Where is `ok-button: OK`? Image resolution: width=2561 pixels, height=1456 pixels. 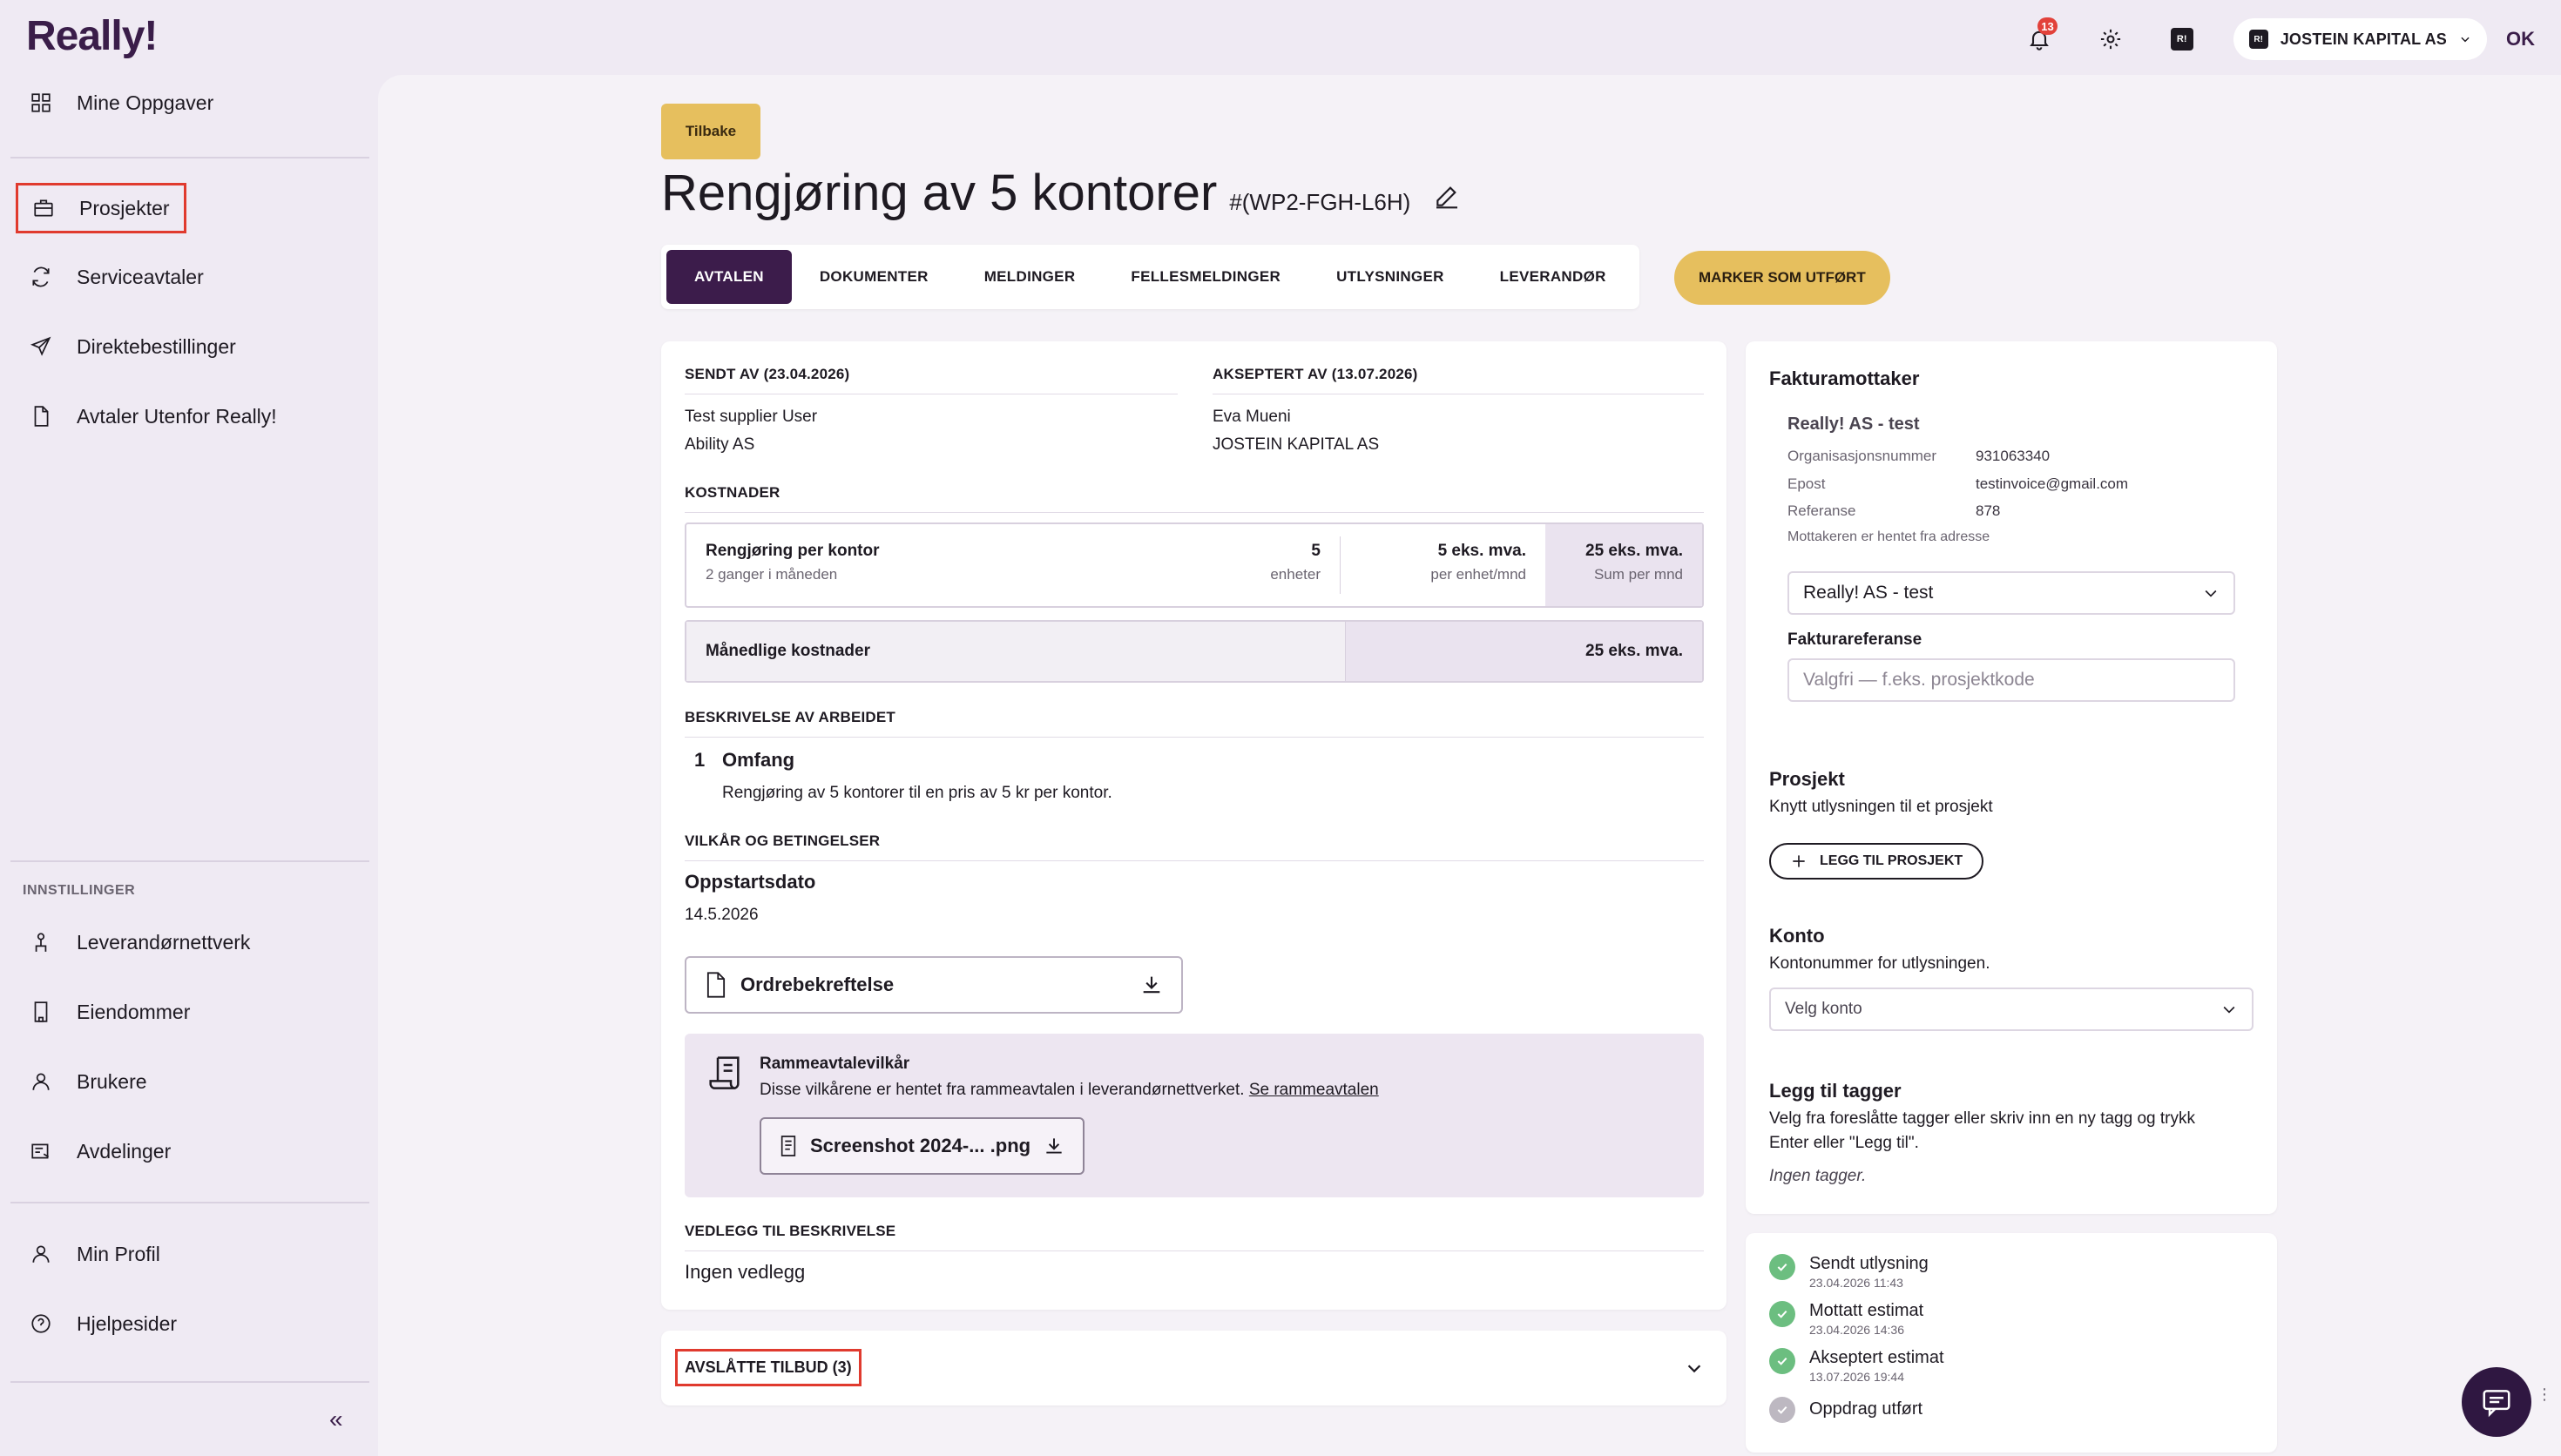 ok-button: OK is located at coordinates (2520, 39).